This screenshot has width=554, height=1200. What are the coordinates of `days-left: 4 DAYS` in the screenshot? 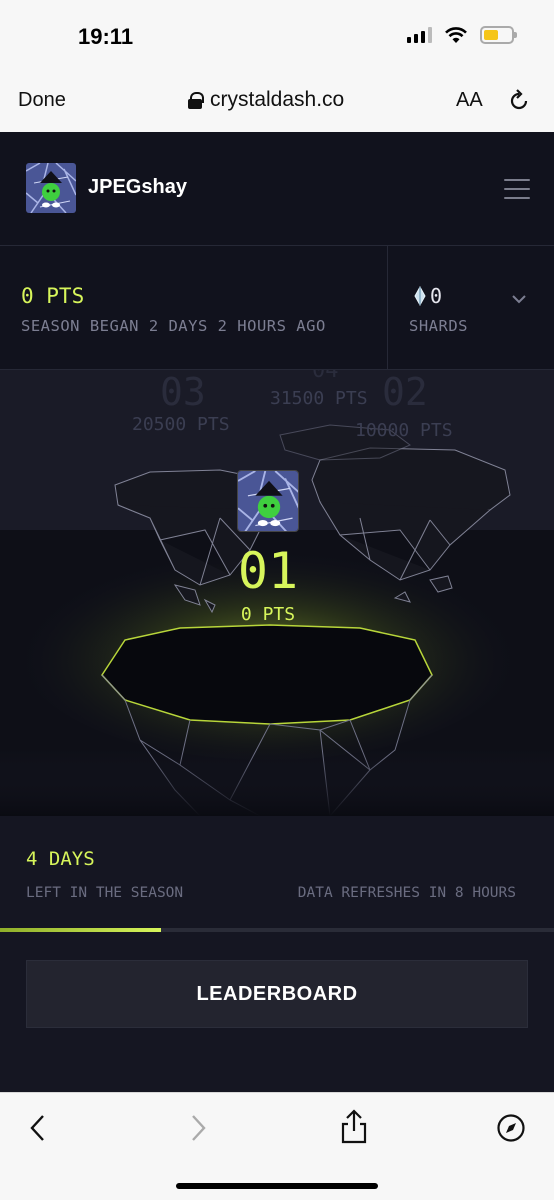 It's located at (60, 859).